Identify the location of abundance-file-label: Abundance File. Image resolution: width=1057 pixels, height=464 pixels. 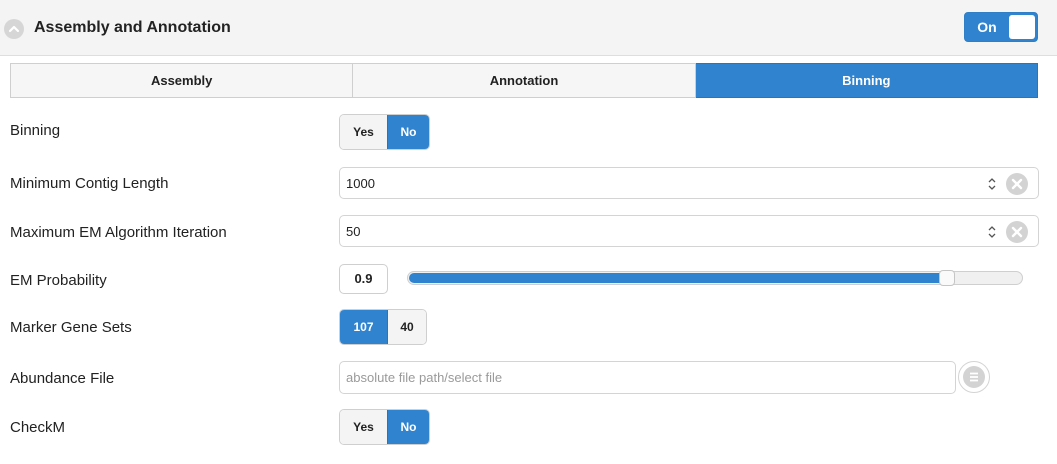
(62, 378).